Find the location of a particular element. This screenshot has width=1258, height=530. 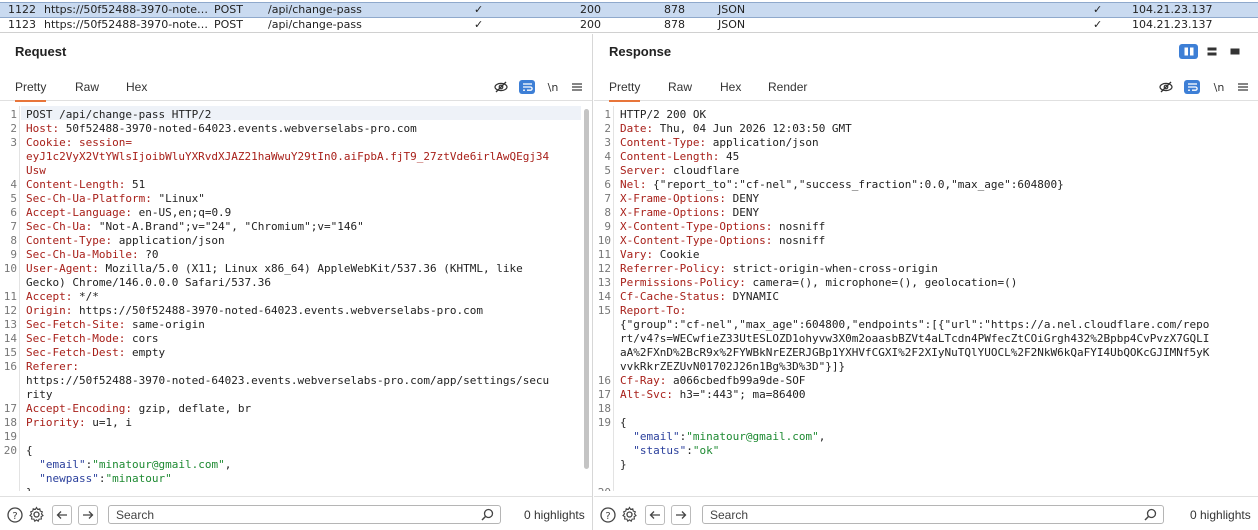

token-key: Content-Length: is located at coordinates (76, 184).